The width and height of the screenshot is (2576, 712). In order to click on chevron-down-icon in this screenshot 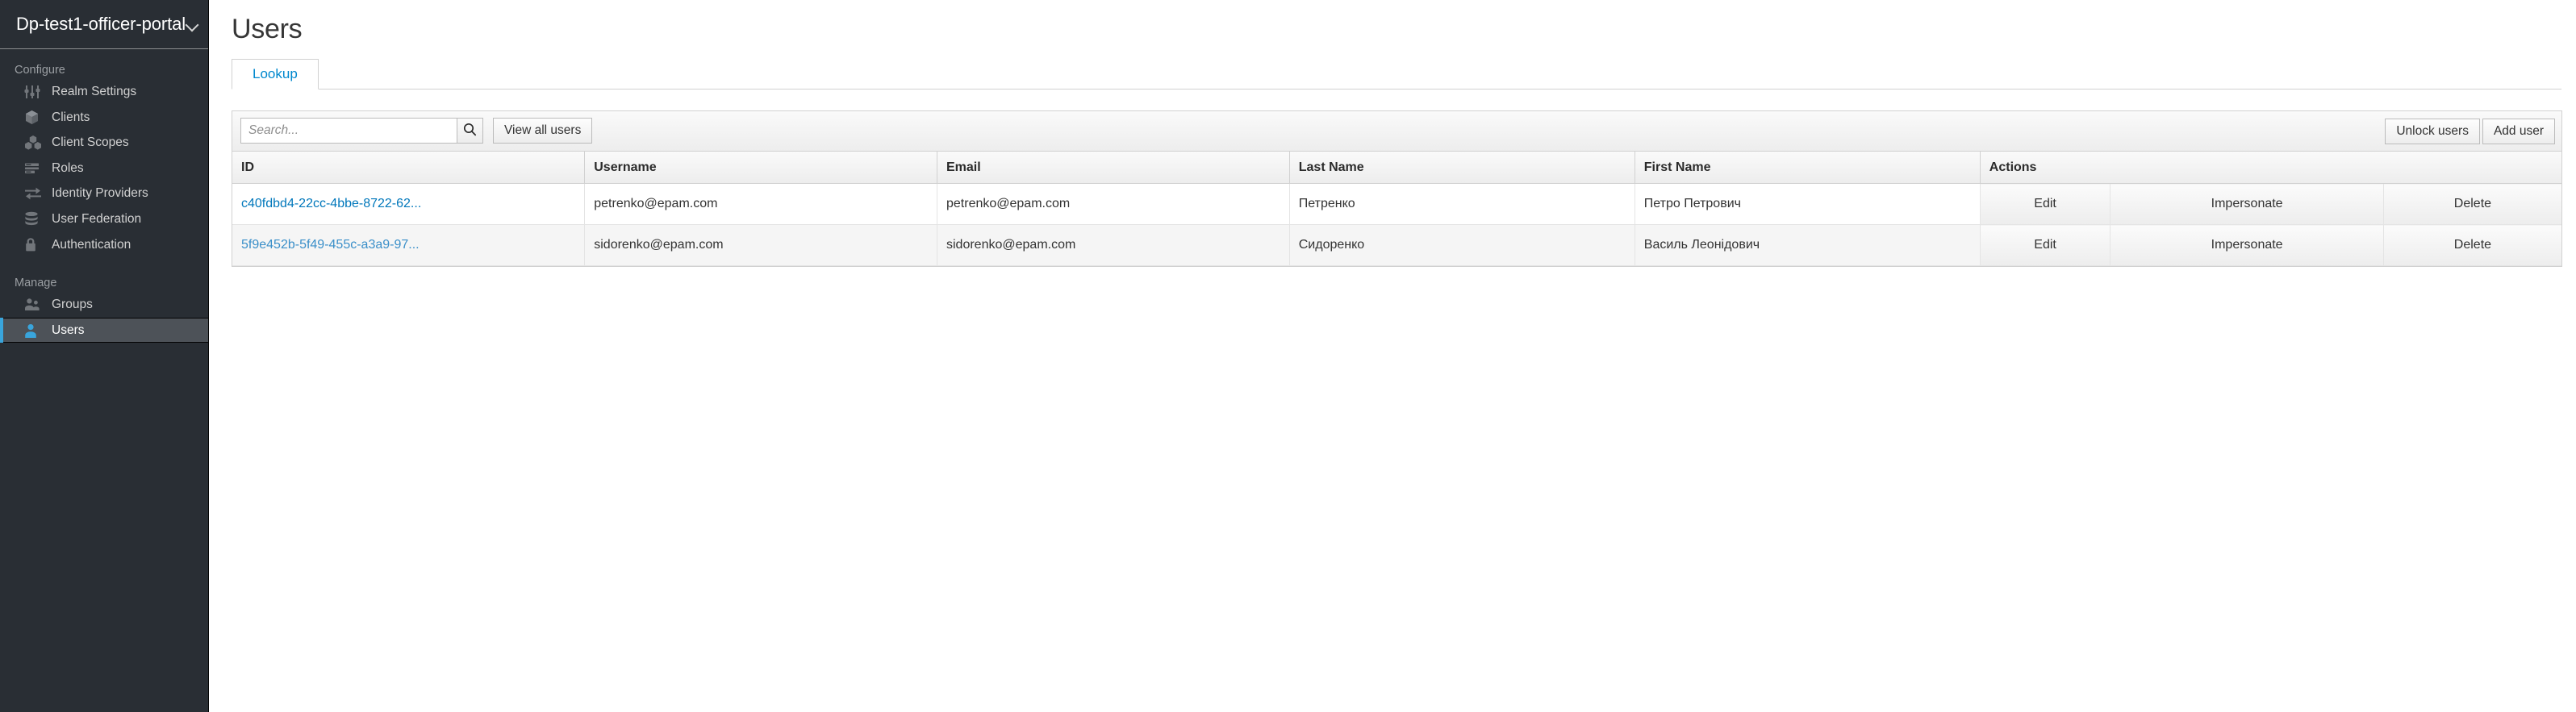, I will do `click(192, 24)`.